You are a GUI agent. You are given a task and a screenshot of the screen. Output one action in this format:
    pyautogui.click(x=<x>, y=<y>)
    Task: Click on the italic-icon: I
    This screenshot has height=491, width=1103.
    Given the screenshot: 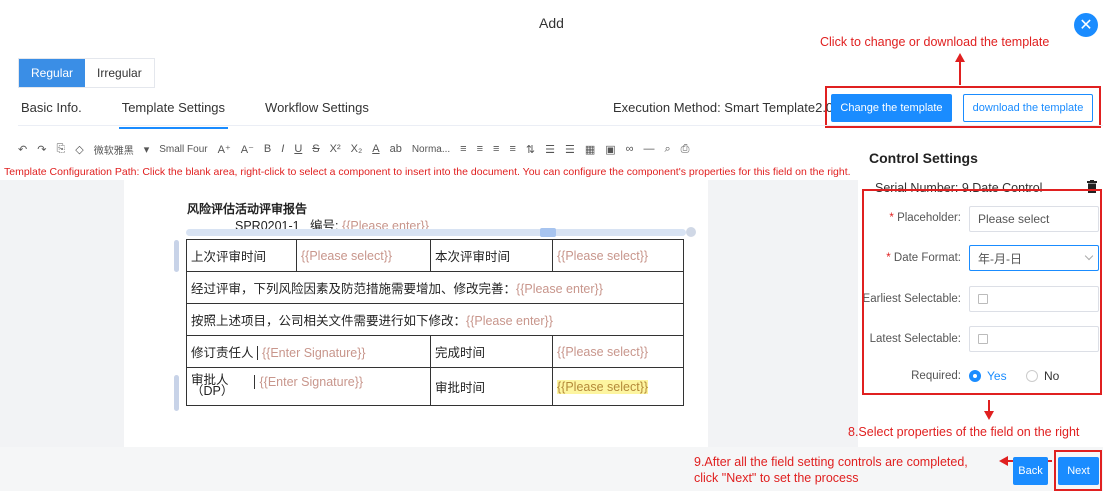 What is the action you would take?
    pyautogui.click(x=282, y=149)
    